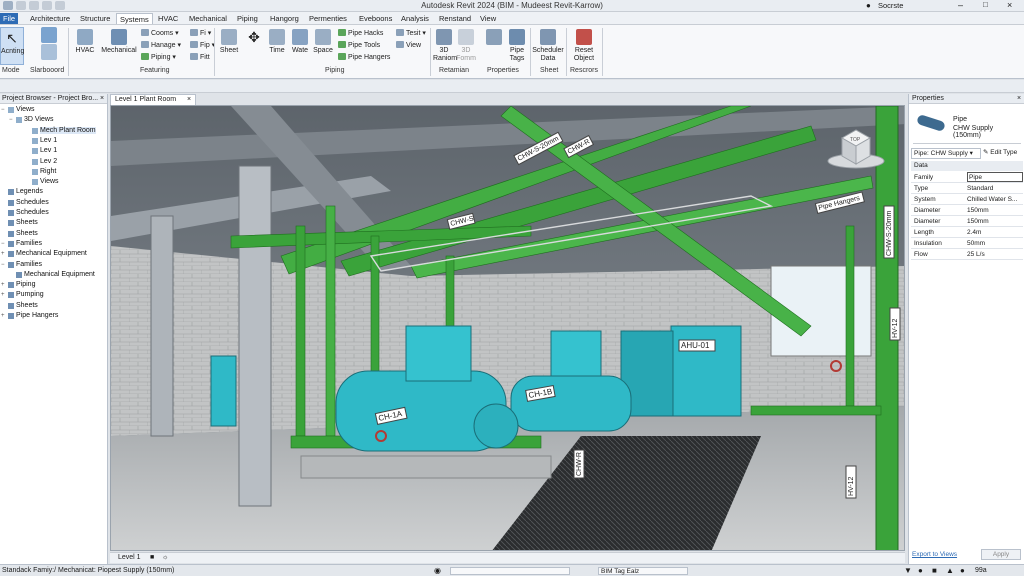 The height and width of the screenshot is (576, 1024). Describe the element at coordinates (153, 99) in the screenshot. I see `view-tab: Level 1 Plant Room ×` at that location.